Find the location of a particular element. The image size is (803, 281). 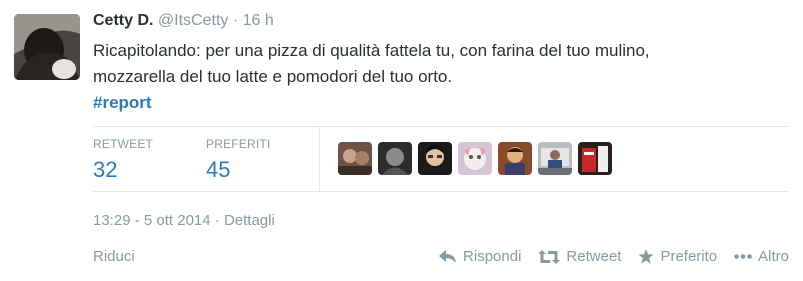

favorite-button: Preferito is located at coordinates (677, 256).